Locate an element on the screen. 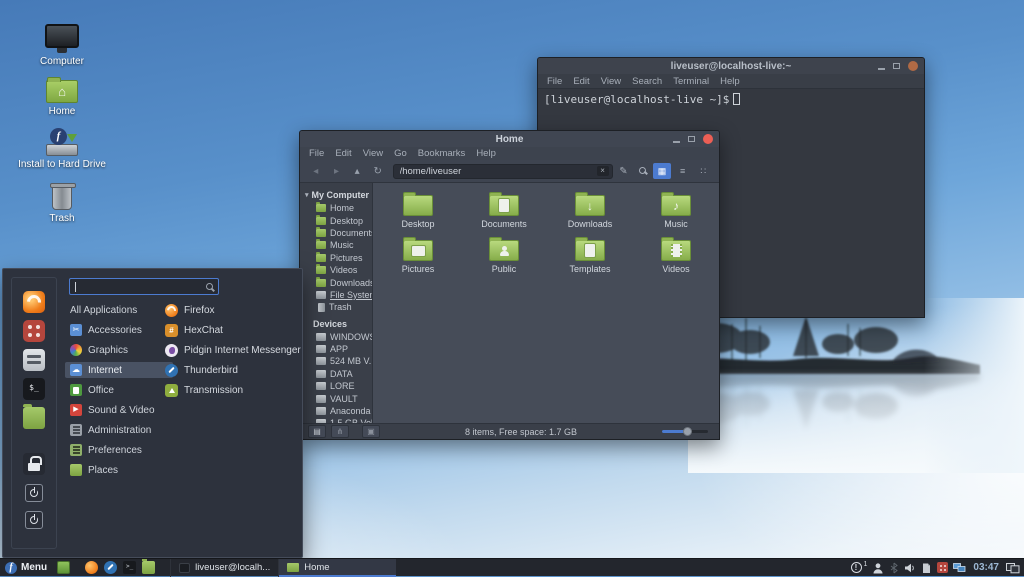 This screenshot has width=1024, height=577. menu-search-box is located at coordinates (144, 286).